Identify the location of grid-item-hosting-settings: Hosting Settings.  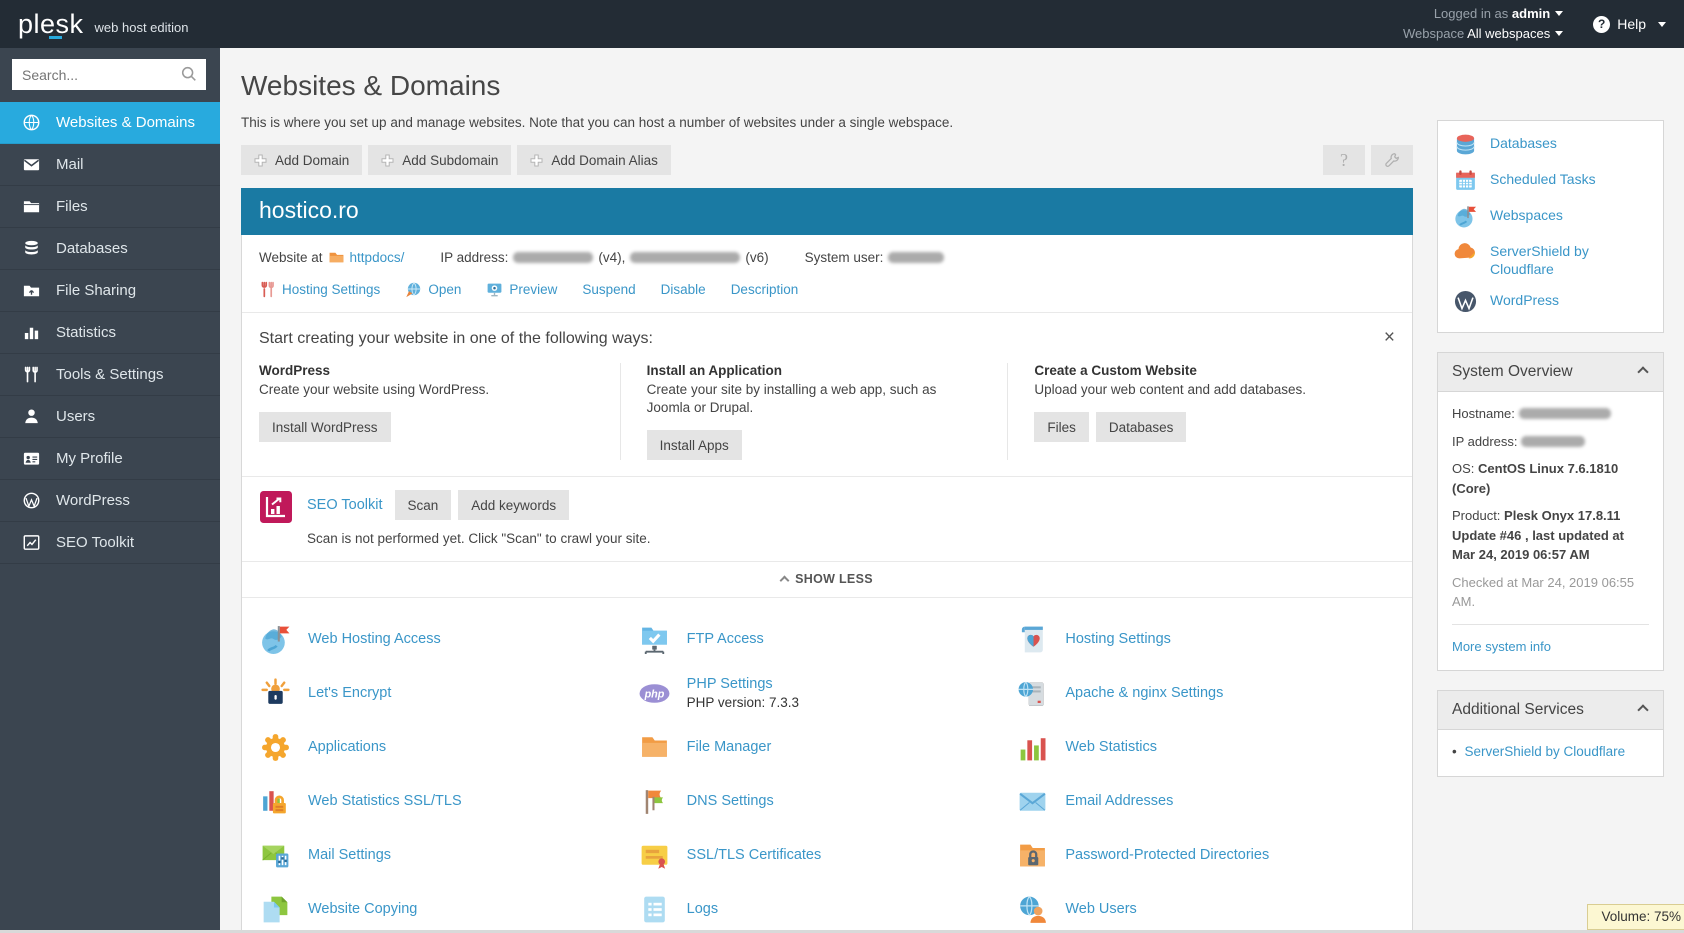
(1205, 639).